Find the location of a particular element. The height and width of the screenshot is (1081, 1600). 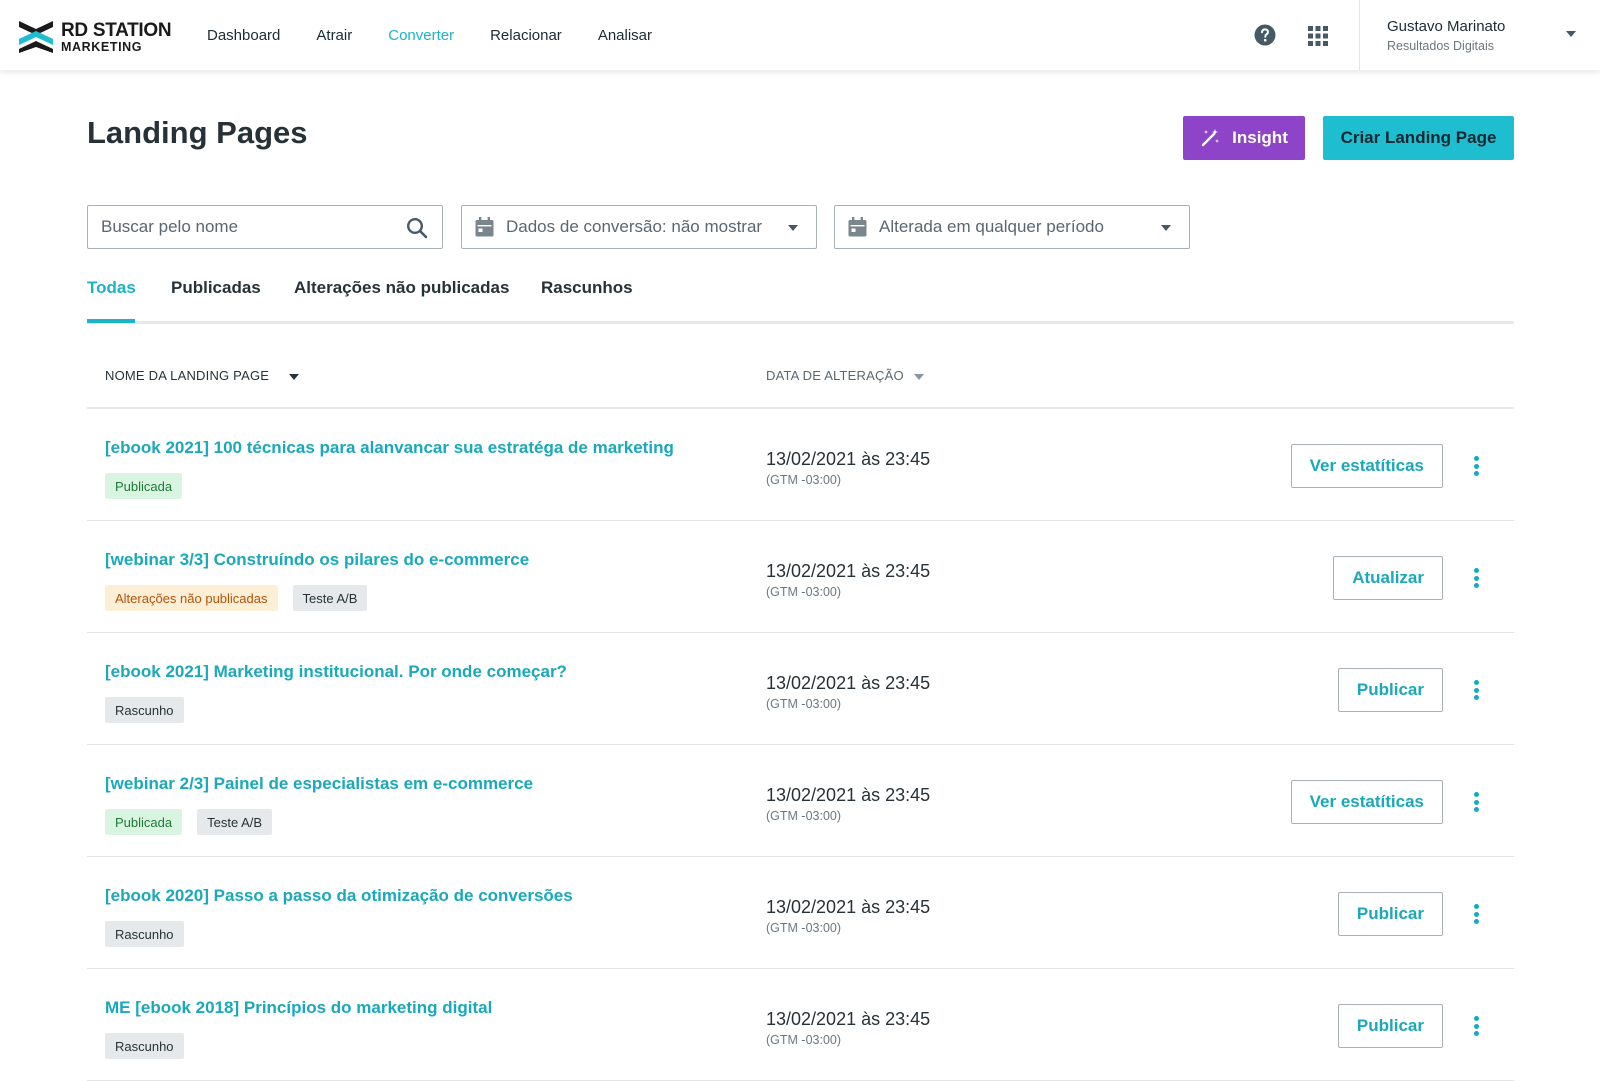

row-action-button: Atualizar is located at coordinates (1388, 578).